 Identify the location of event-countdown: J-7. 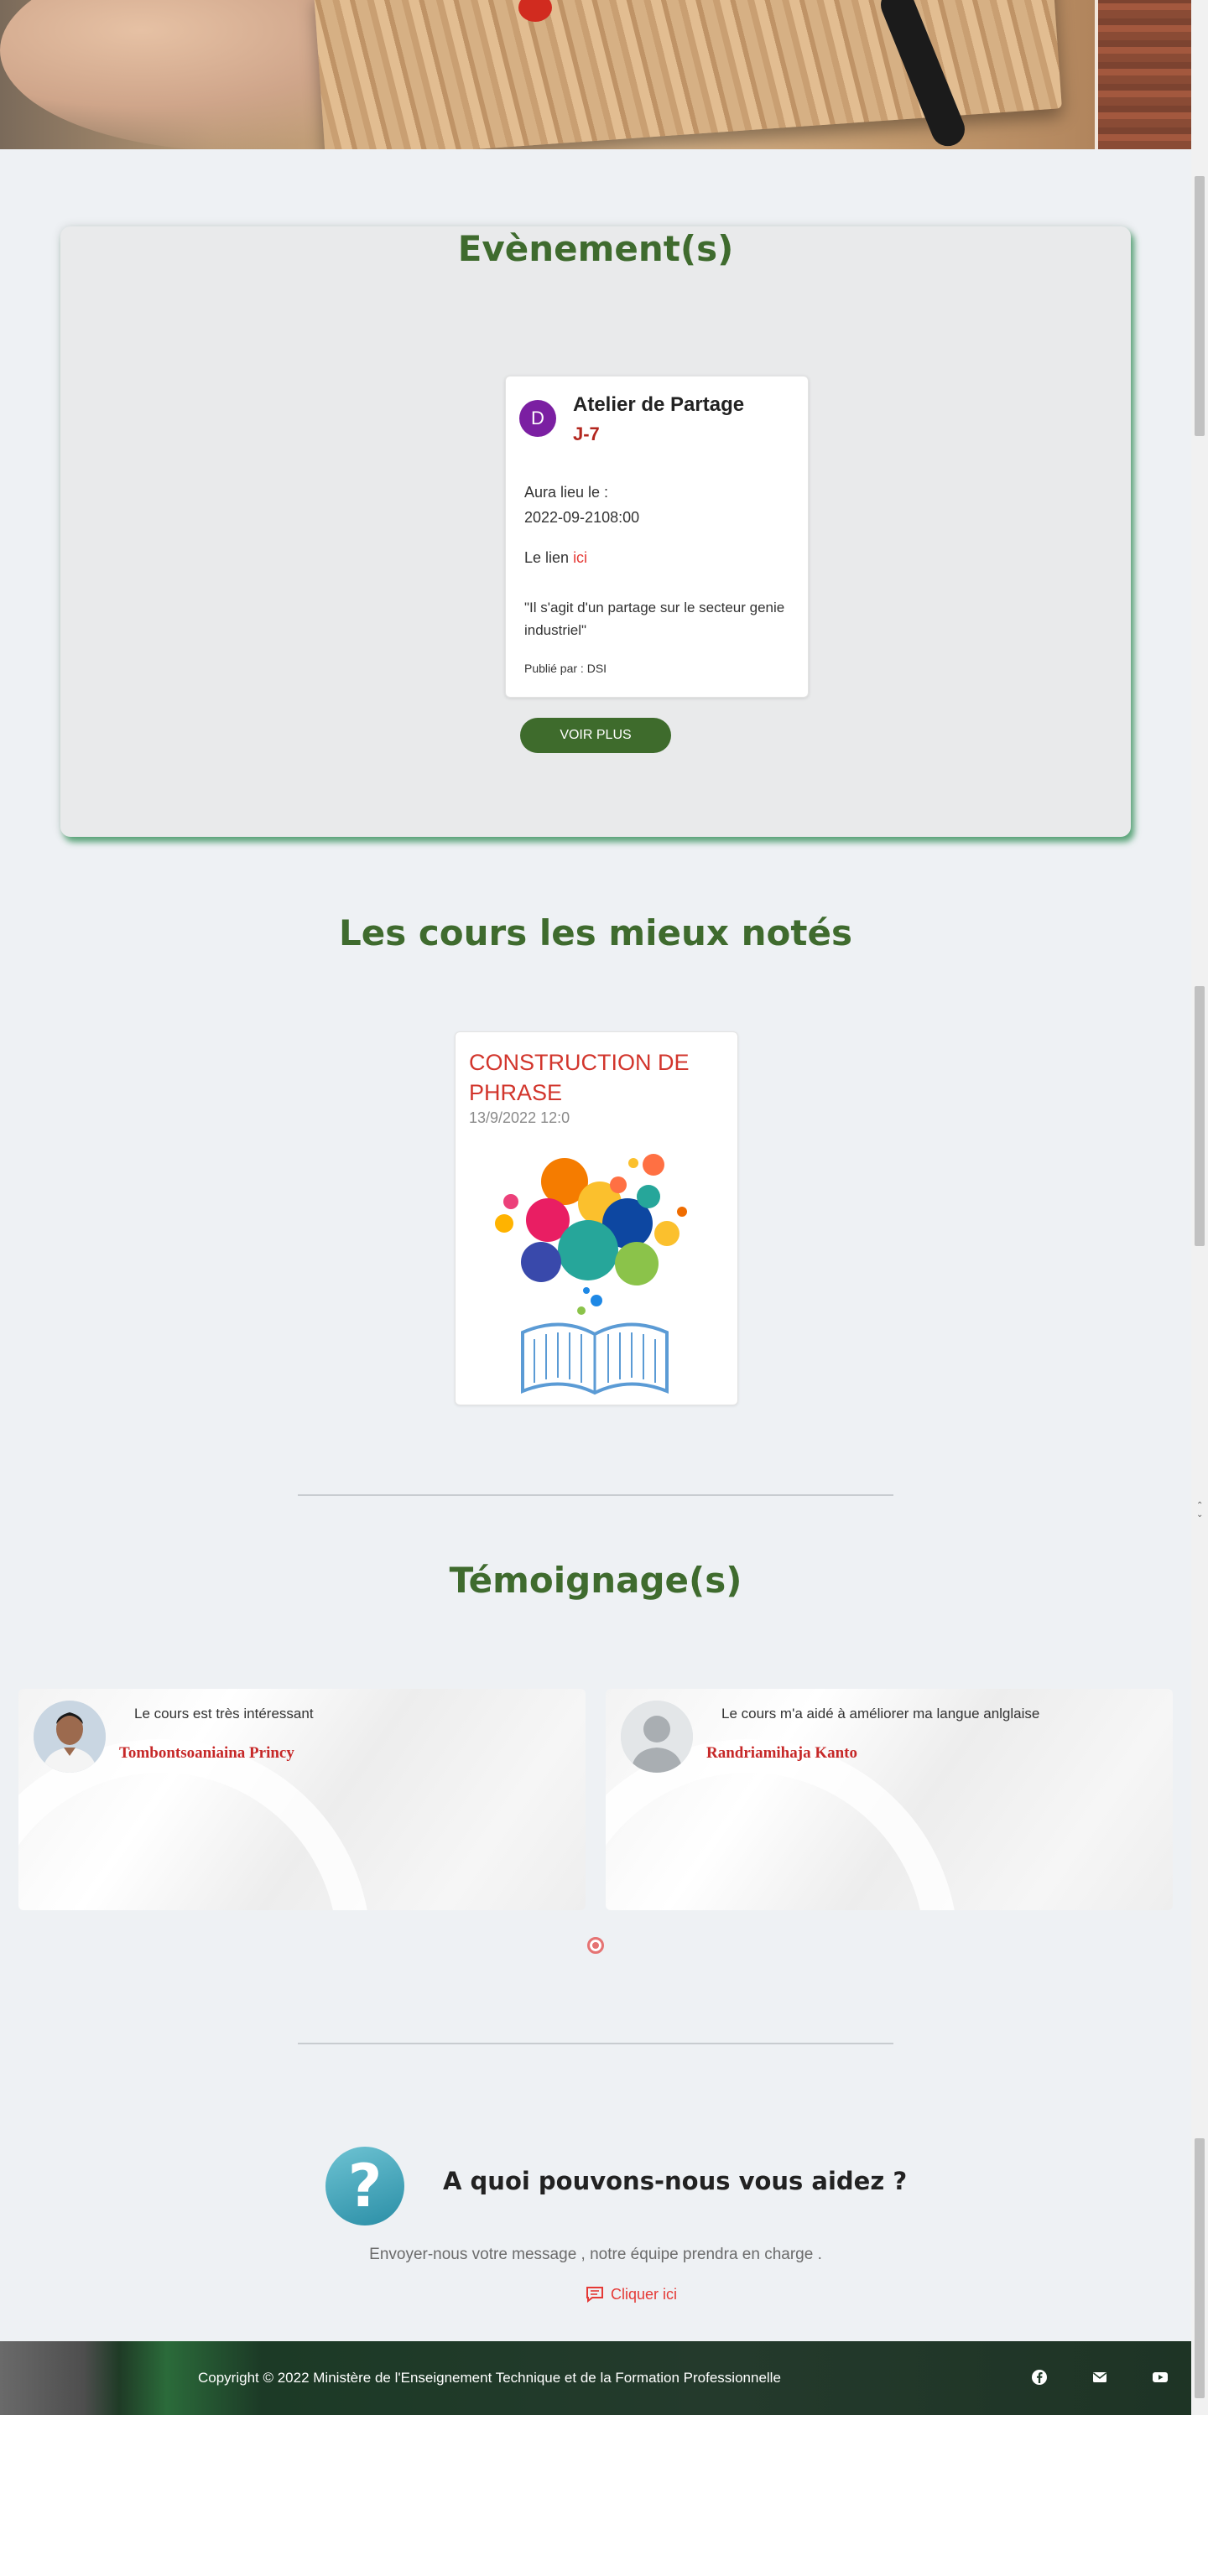
(587, 433).